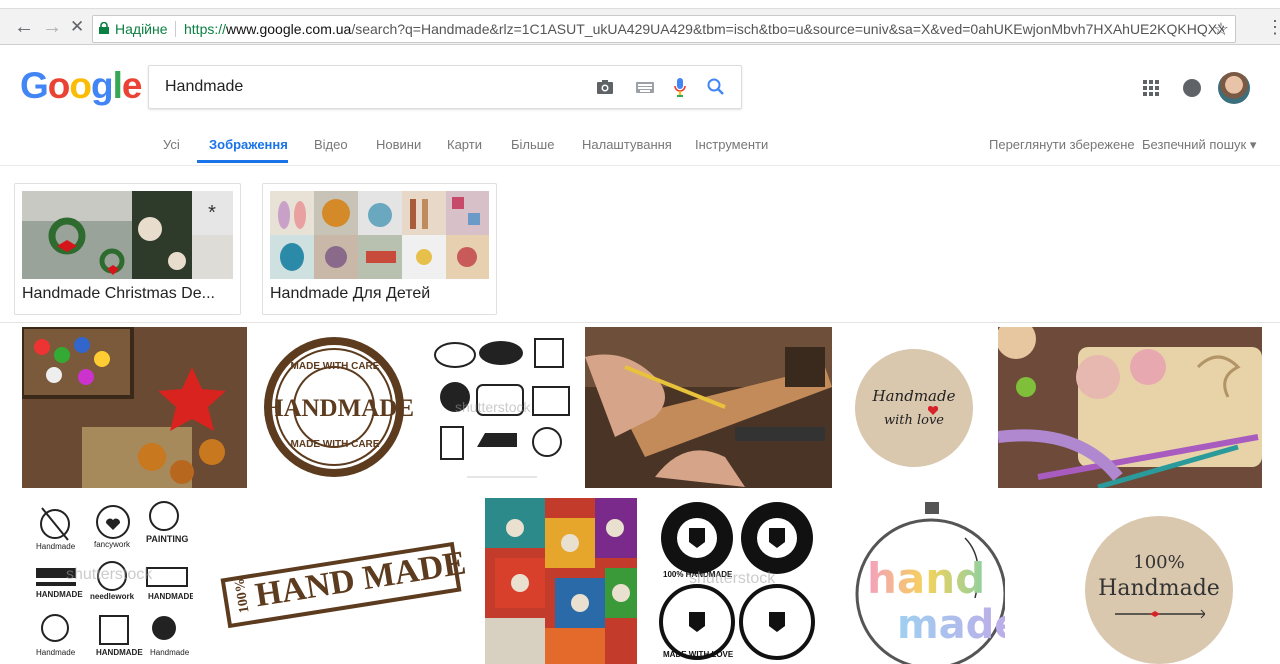  I want to click on image-result: 100% Handmade, so click(1159, 581).